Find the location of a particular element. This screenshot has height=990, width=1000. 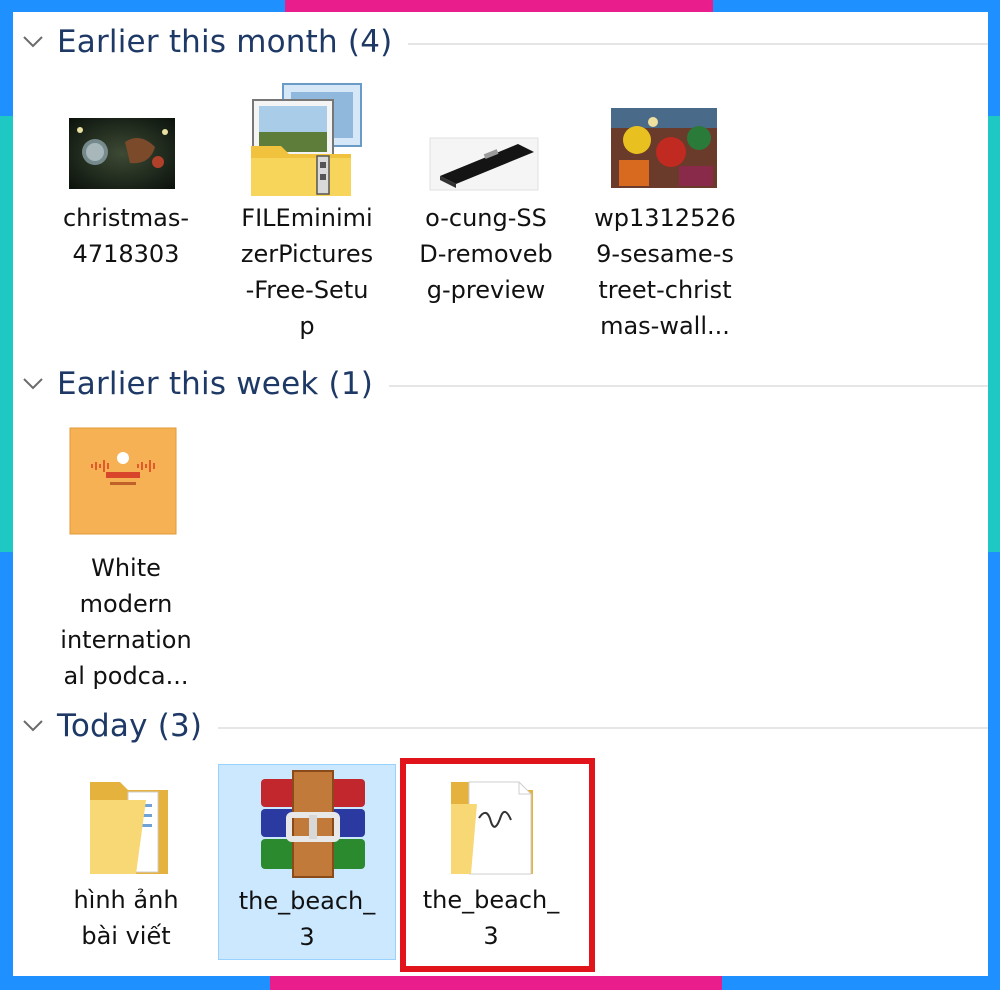

file-item-o-cung-ssd: o-cung-SS D-removeb g-preview is located at coordinates (486, 197).